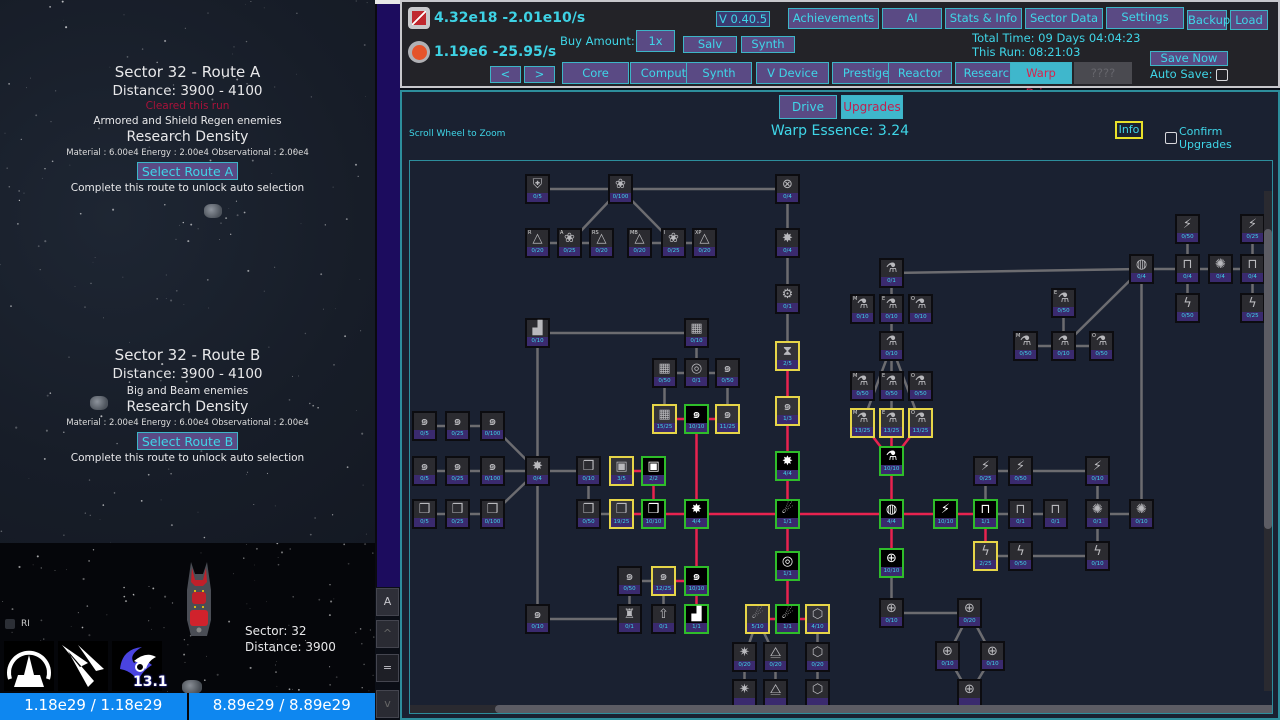 This screenshot has height=720, width=1280. Describe the element at coordinates (891, 514) in the screenshot. I see `upgrade-node: ◍ 4/4` at that location.